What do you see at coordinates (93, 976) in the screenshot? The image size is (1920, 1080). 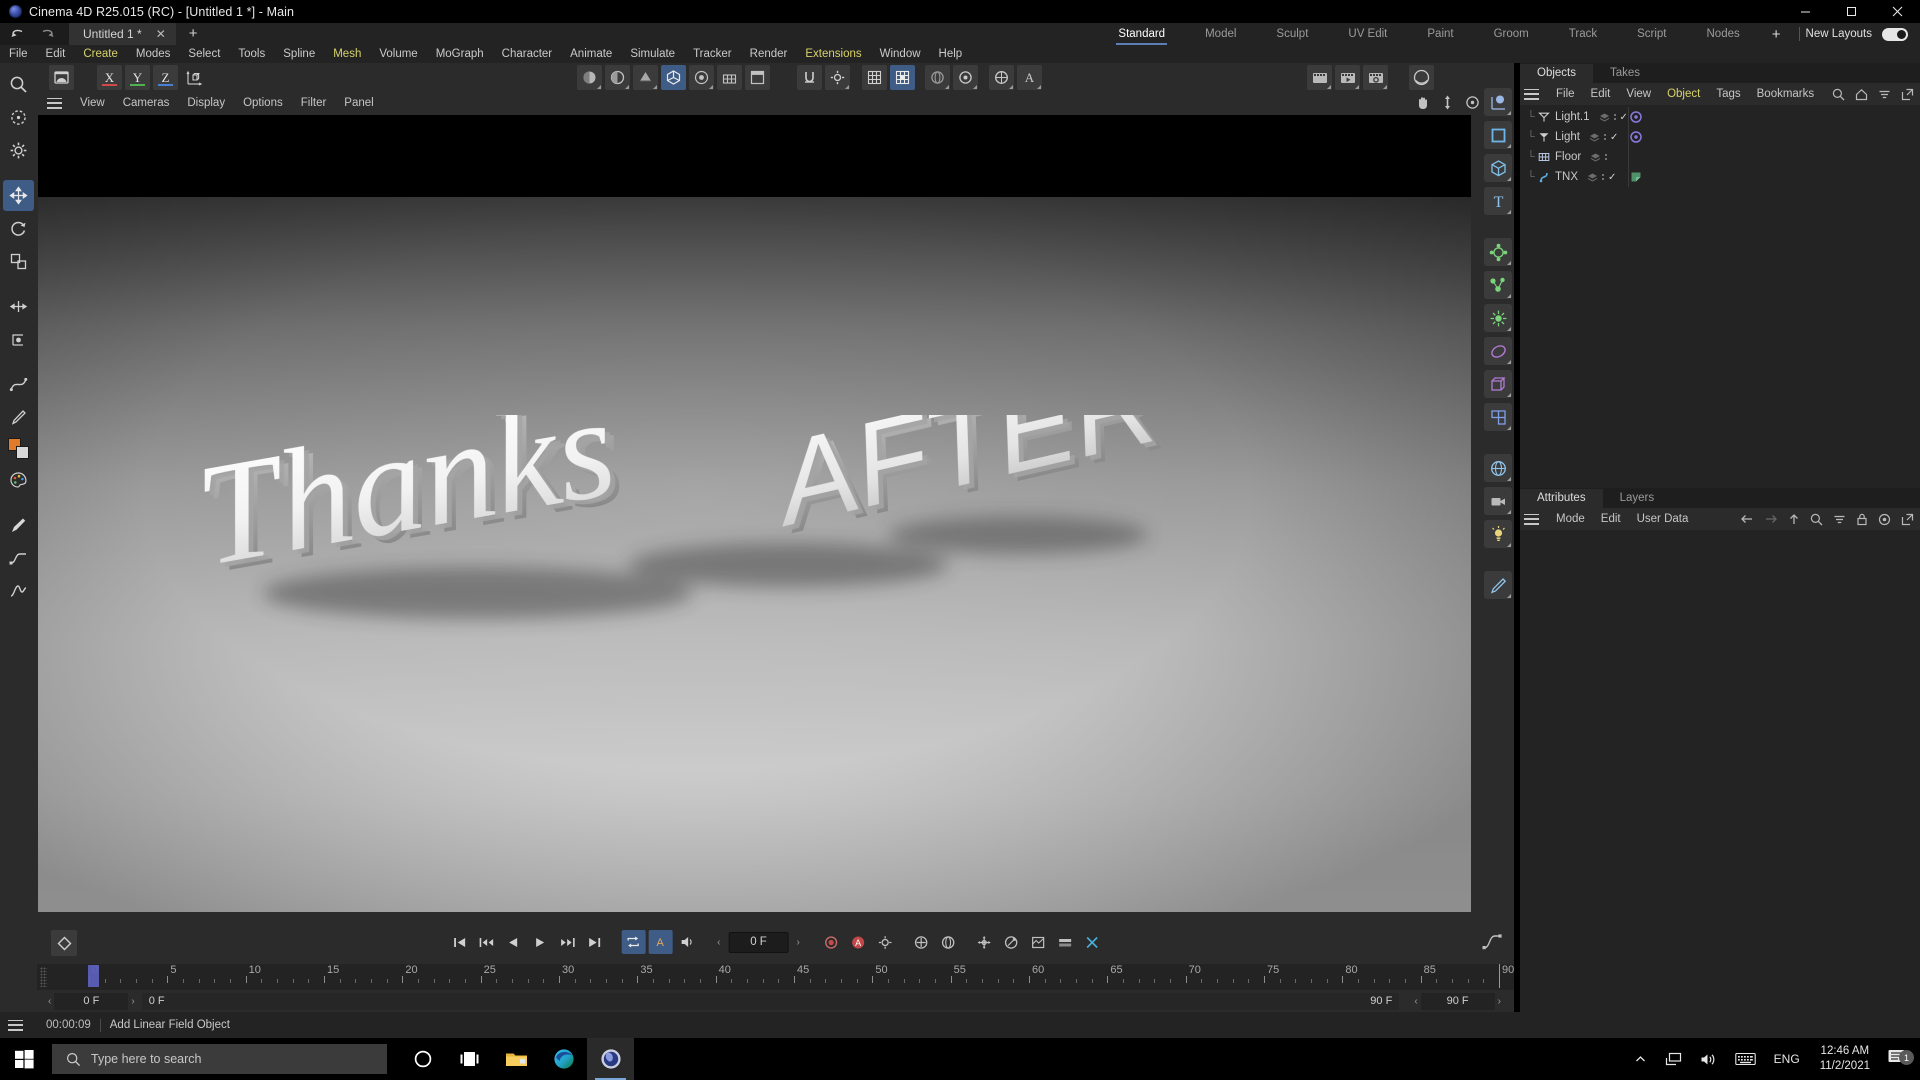 I see `timeline-playhead` at bounding box center [93, 976].